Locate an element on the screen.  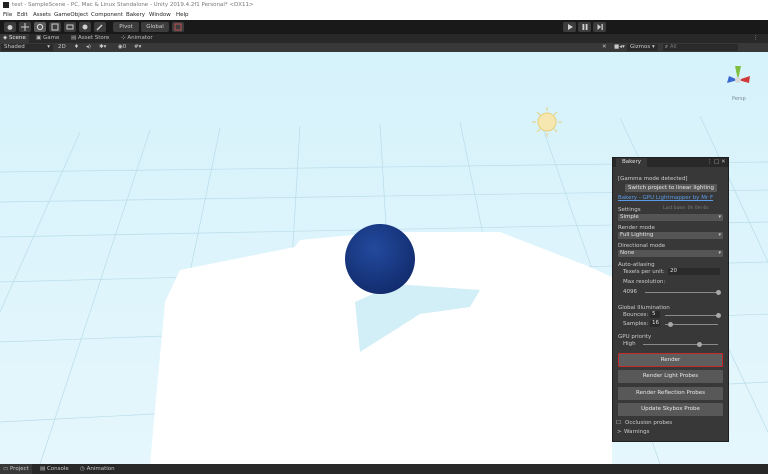
rotate-icon is located at coordinates (40, 27).